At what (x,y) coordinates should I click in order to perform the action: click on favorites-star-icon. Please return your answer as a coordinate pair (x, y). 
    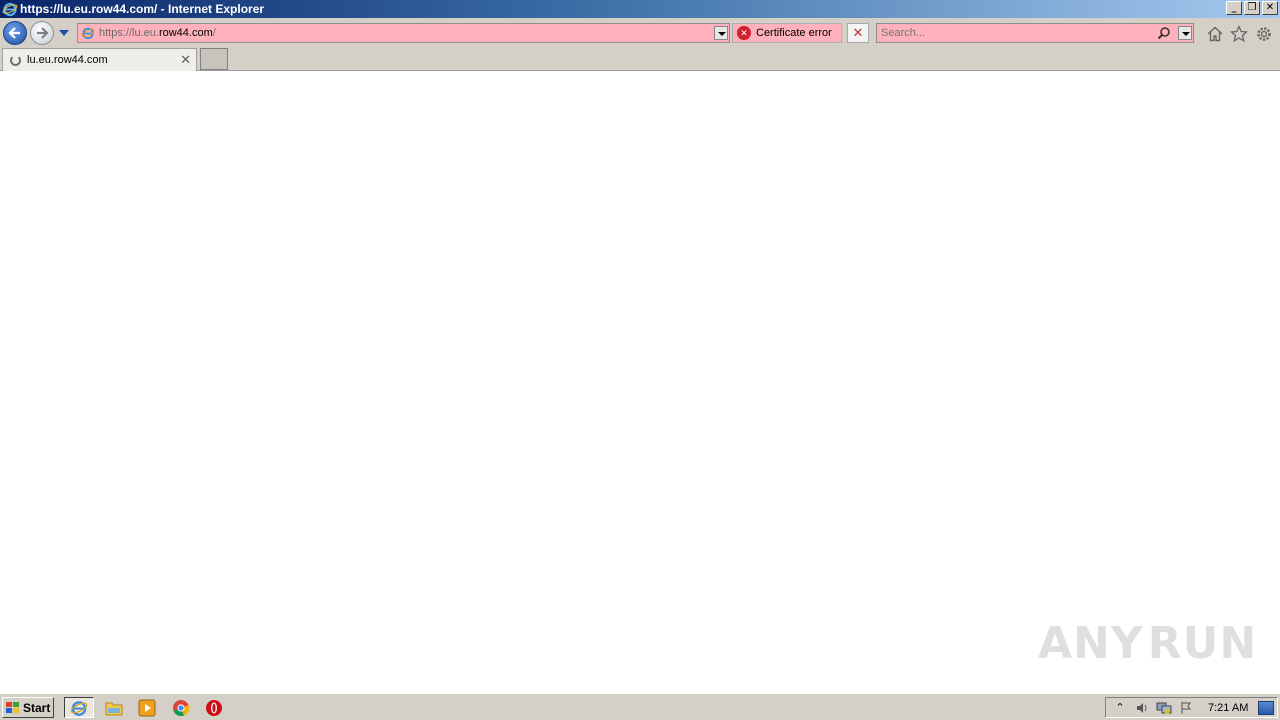
    Looking at the image, I should click on (1239, 34).